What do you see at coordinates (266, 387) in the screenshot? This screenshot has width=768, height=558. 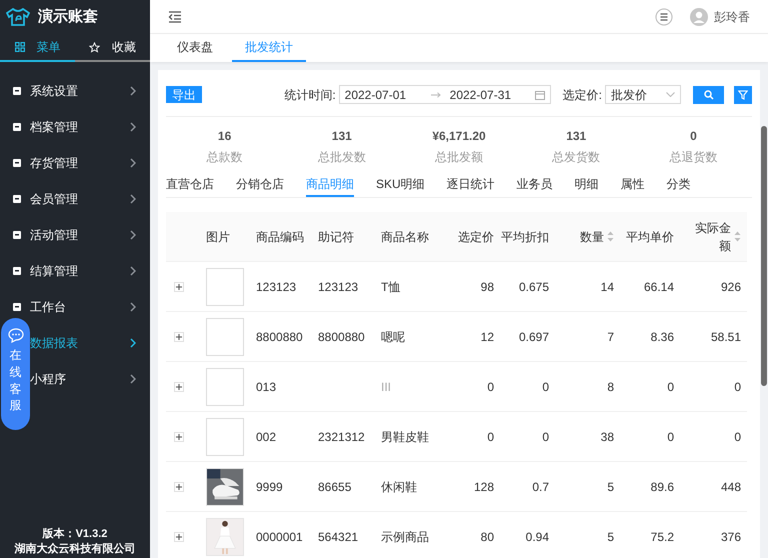 I see `table-cell: 013` at bounding box center [266, 387].